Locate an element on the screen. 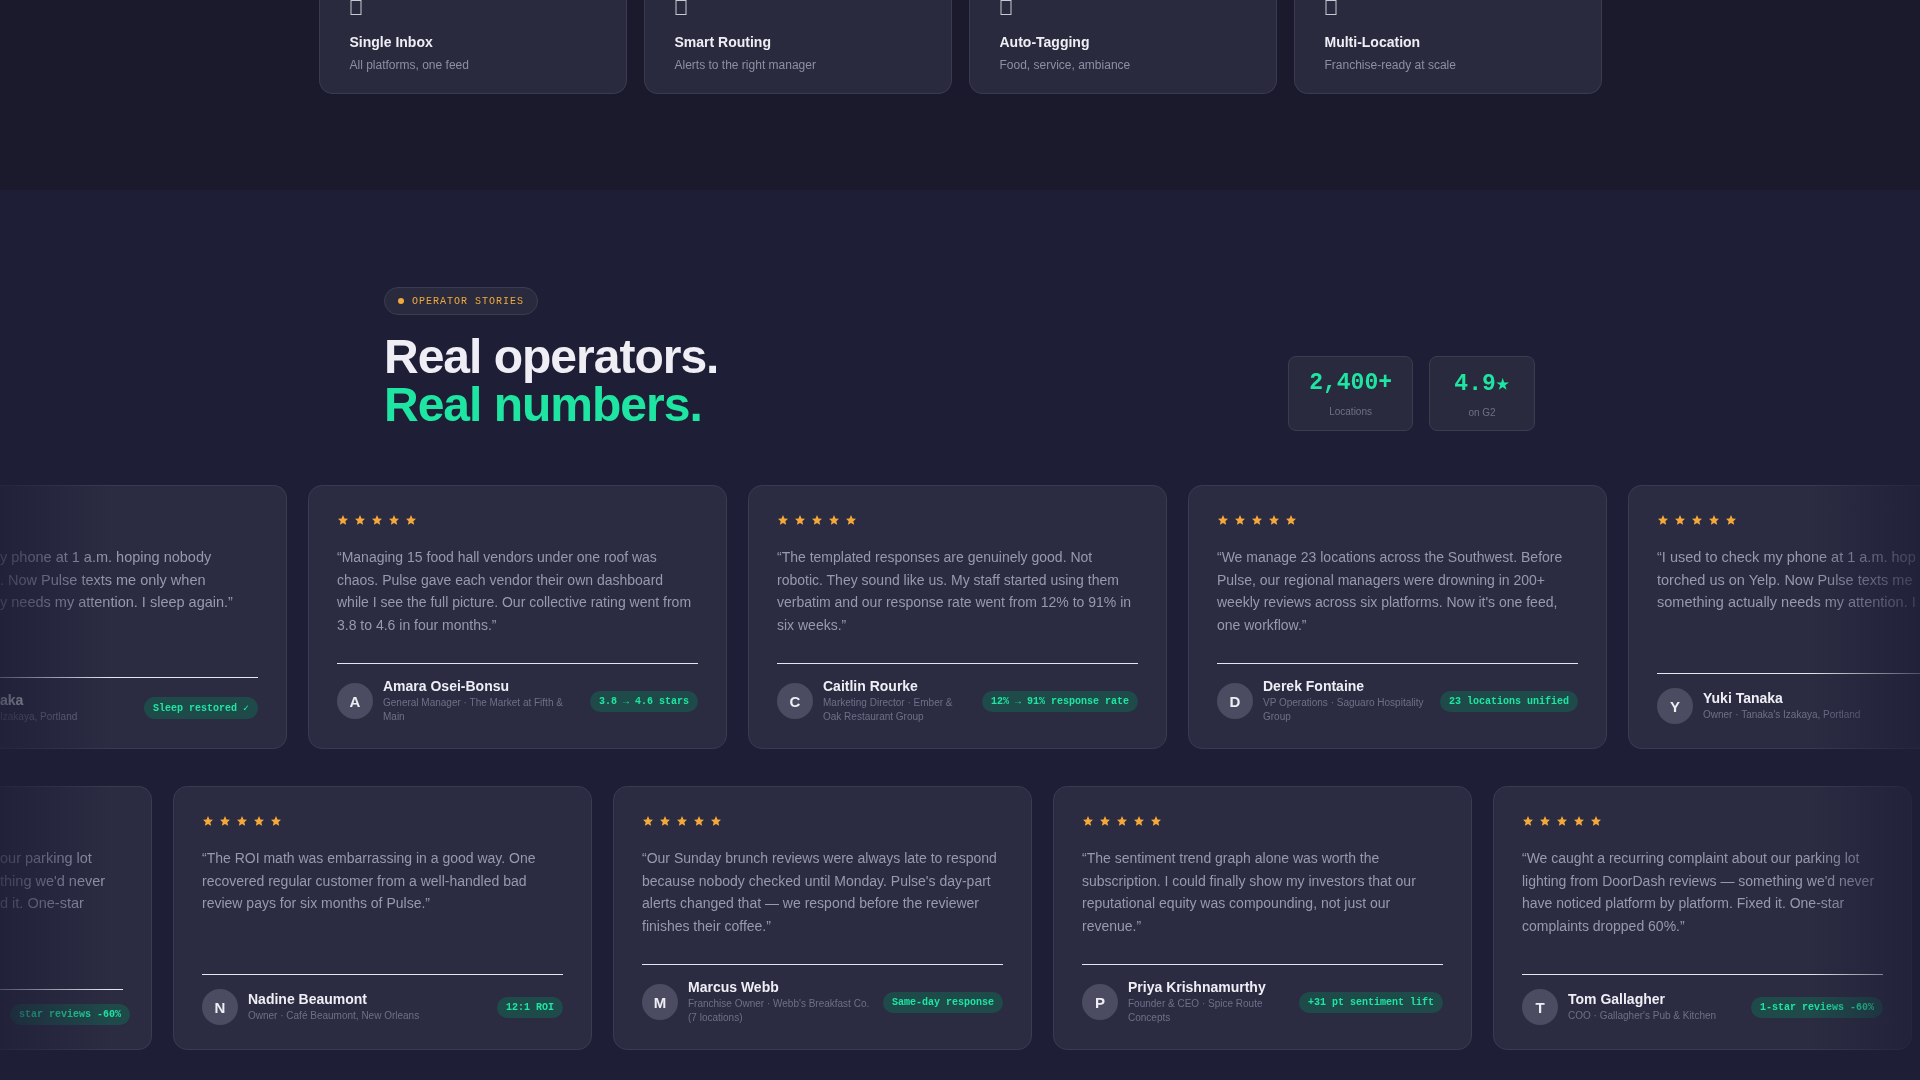 This screenshot has width=1920, height=1080. avatar: P is located at coordinates (1100, 1002).